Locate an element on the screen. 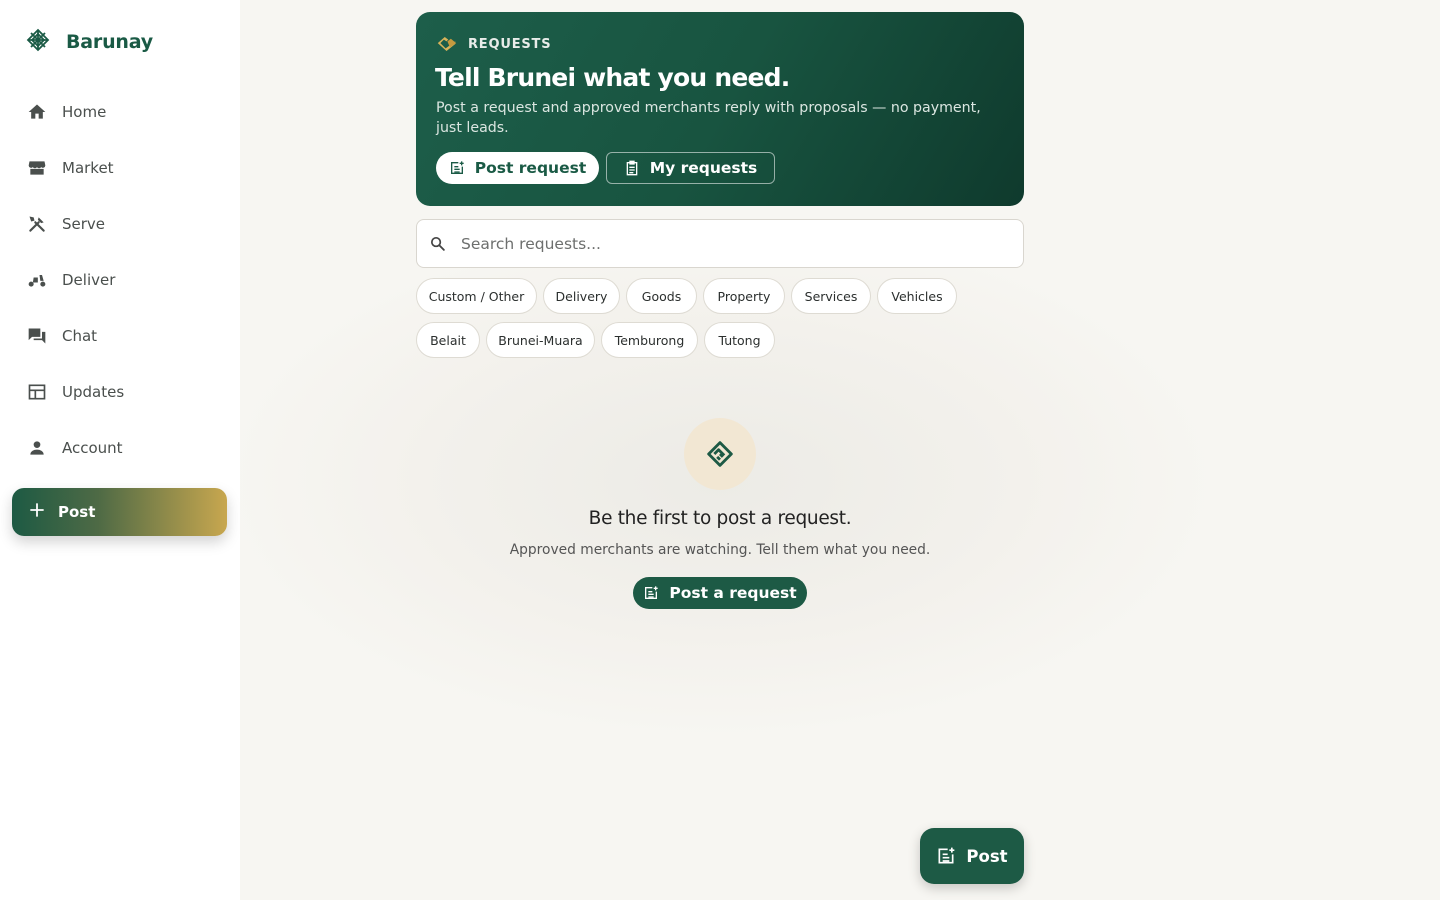 This screenshot has height=900, width=1440. tools-icon is located at coordinates (37, 224).